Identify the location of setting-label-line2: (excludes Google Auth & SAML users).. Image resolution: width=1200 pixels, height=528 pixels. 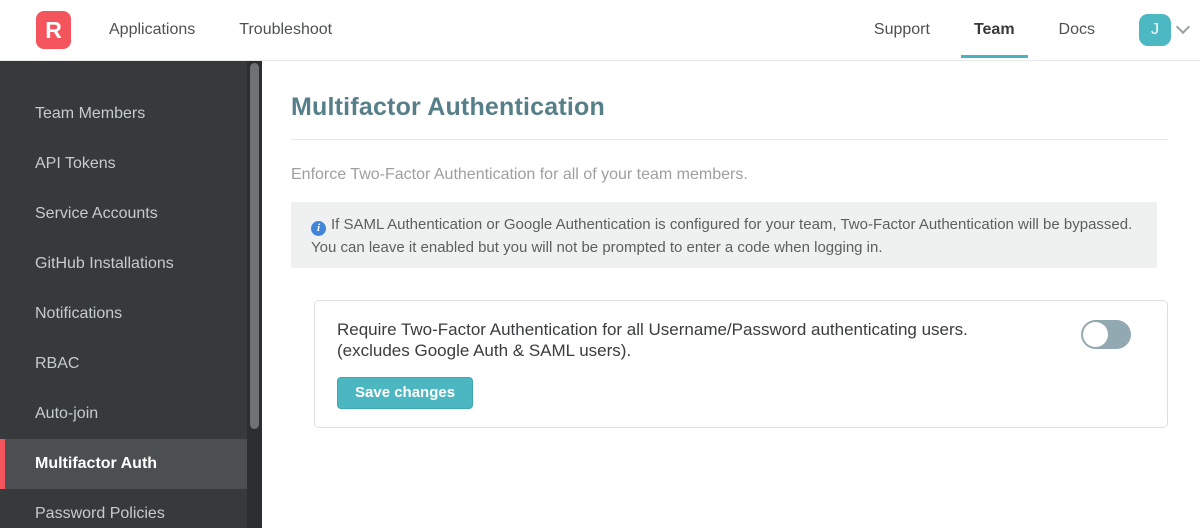
(484, 350).